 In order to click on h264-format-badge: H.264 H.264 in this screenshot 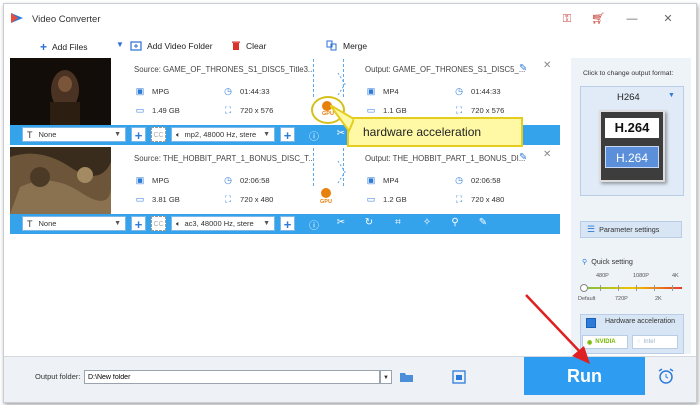, I will do `click(632, 146)`.